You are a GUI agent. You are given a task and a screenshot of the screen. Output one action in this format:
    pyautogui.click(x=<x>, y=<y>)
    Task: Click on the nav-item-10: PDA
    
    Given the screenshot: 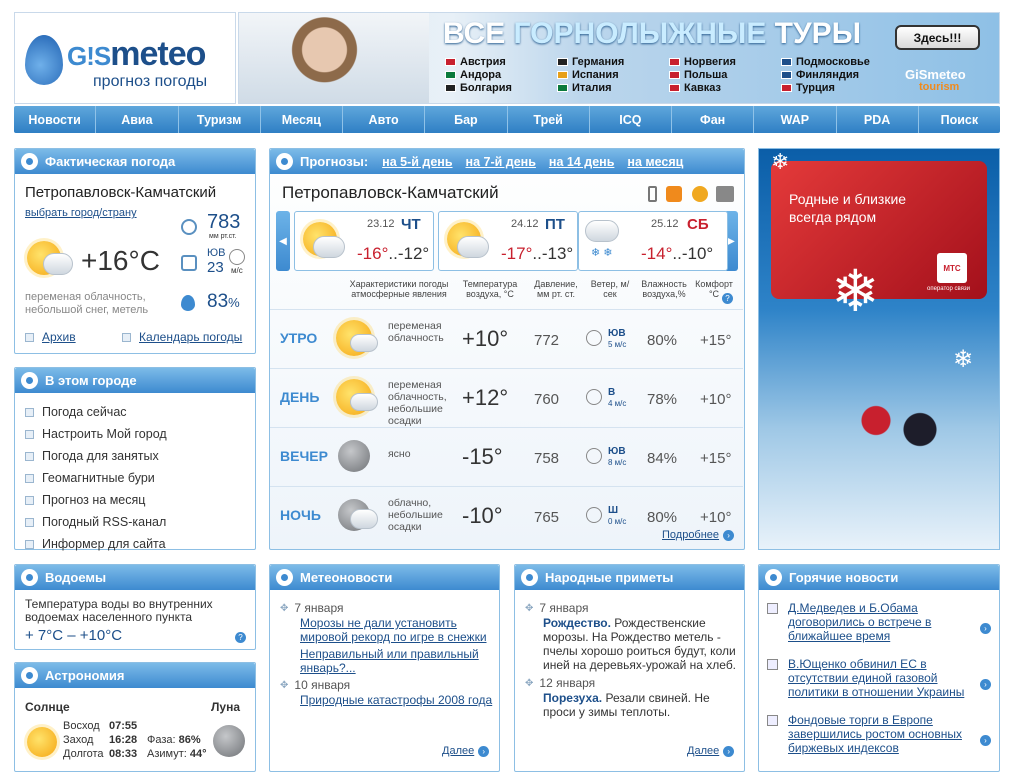 What is the action you would take?
    pyautogui.click(x=878, y=119)
    